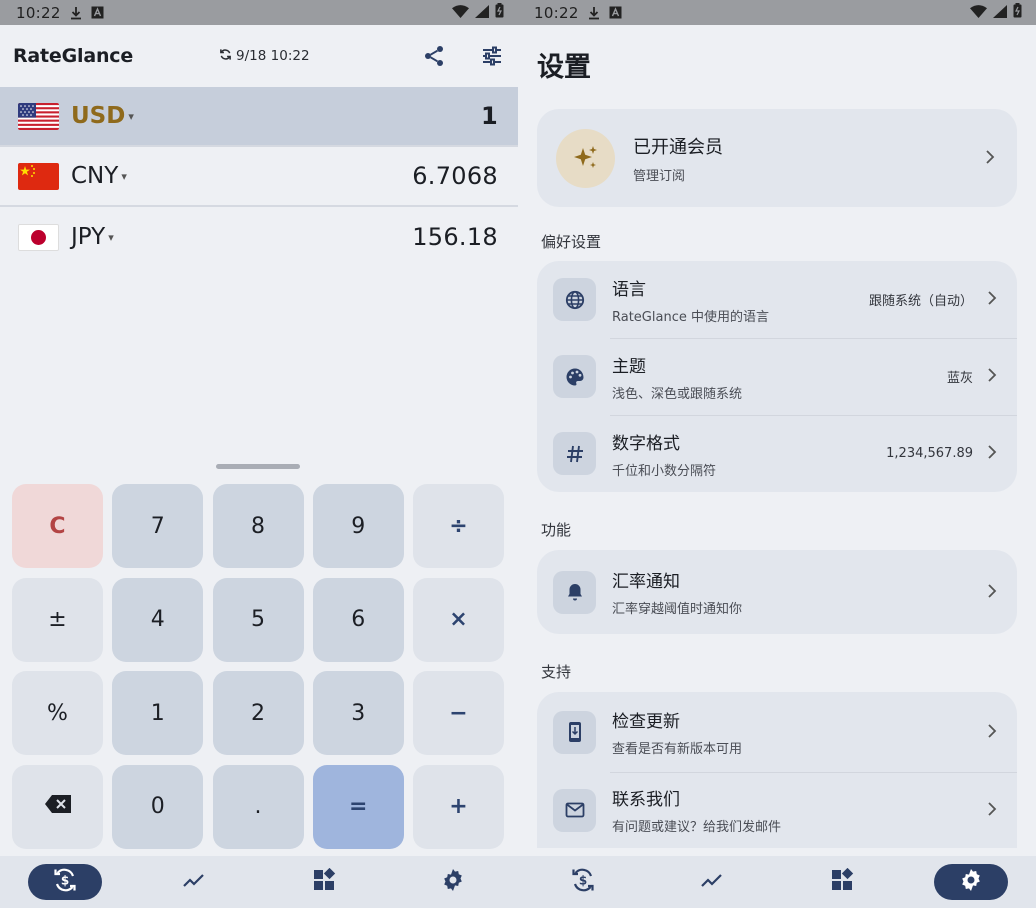 This screenshot has height=908, width=1036. I want to click on theme-setting: 主题 浅色、深色或跟随系统 蓝灰, so click(777, 376).